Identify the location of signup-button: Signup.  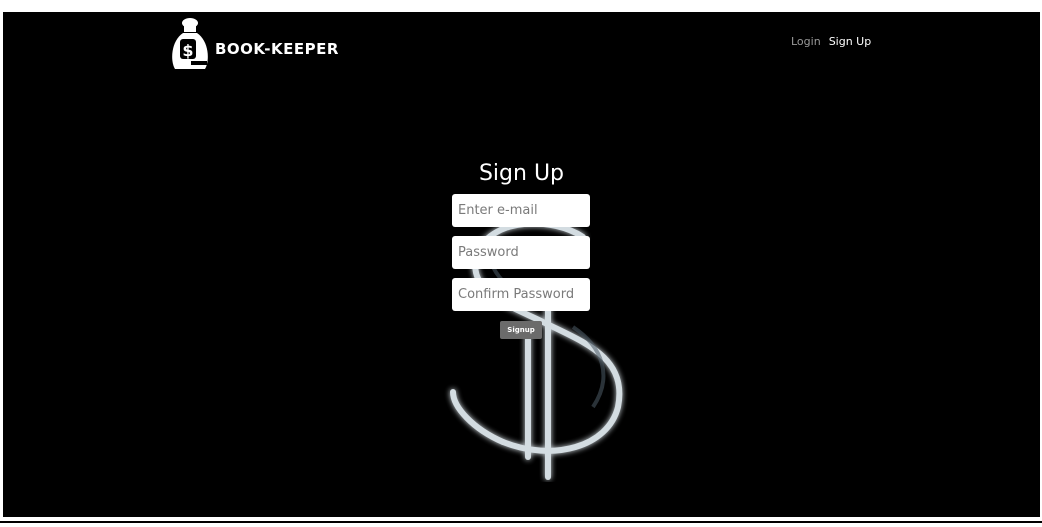
(521, 330).